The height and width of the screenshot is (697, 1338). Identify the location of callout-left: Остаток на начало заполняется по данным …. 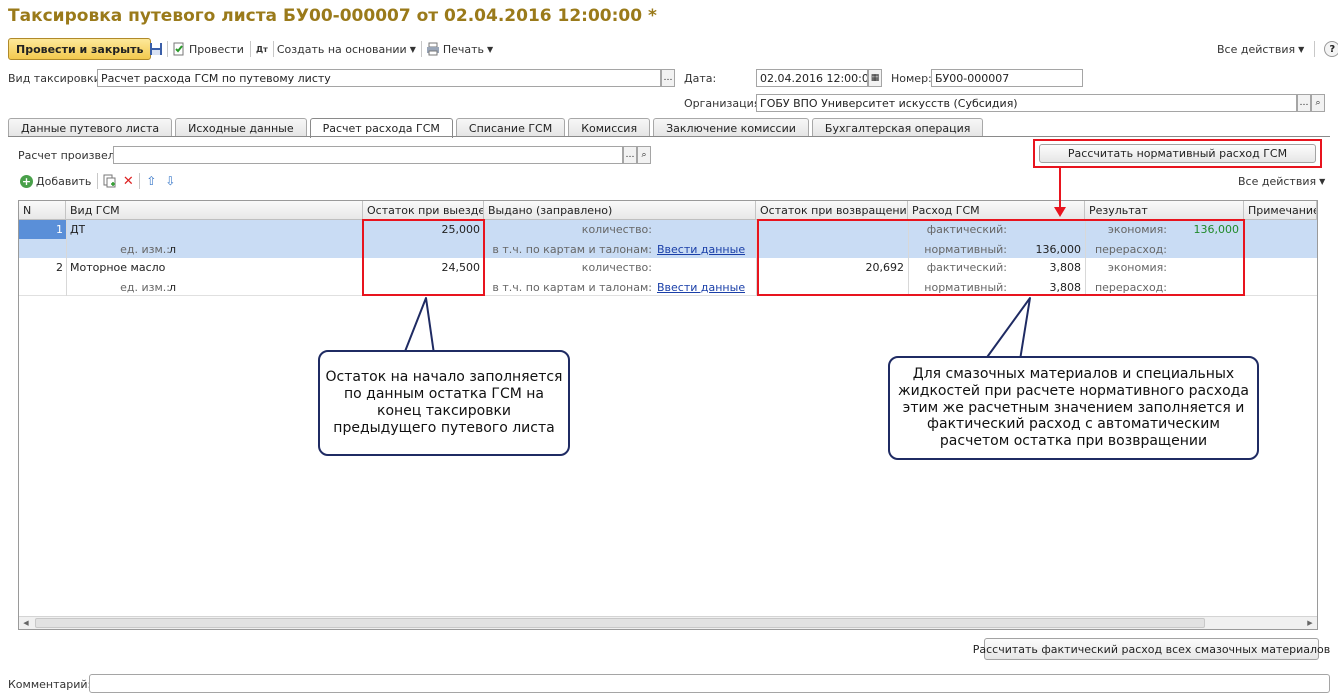
(444, 403).